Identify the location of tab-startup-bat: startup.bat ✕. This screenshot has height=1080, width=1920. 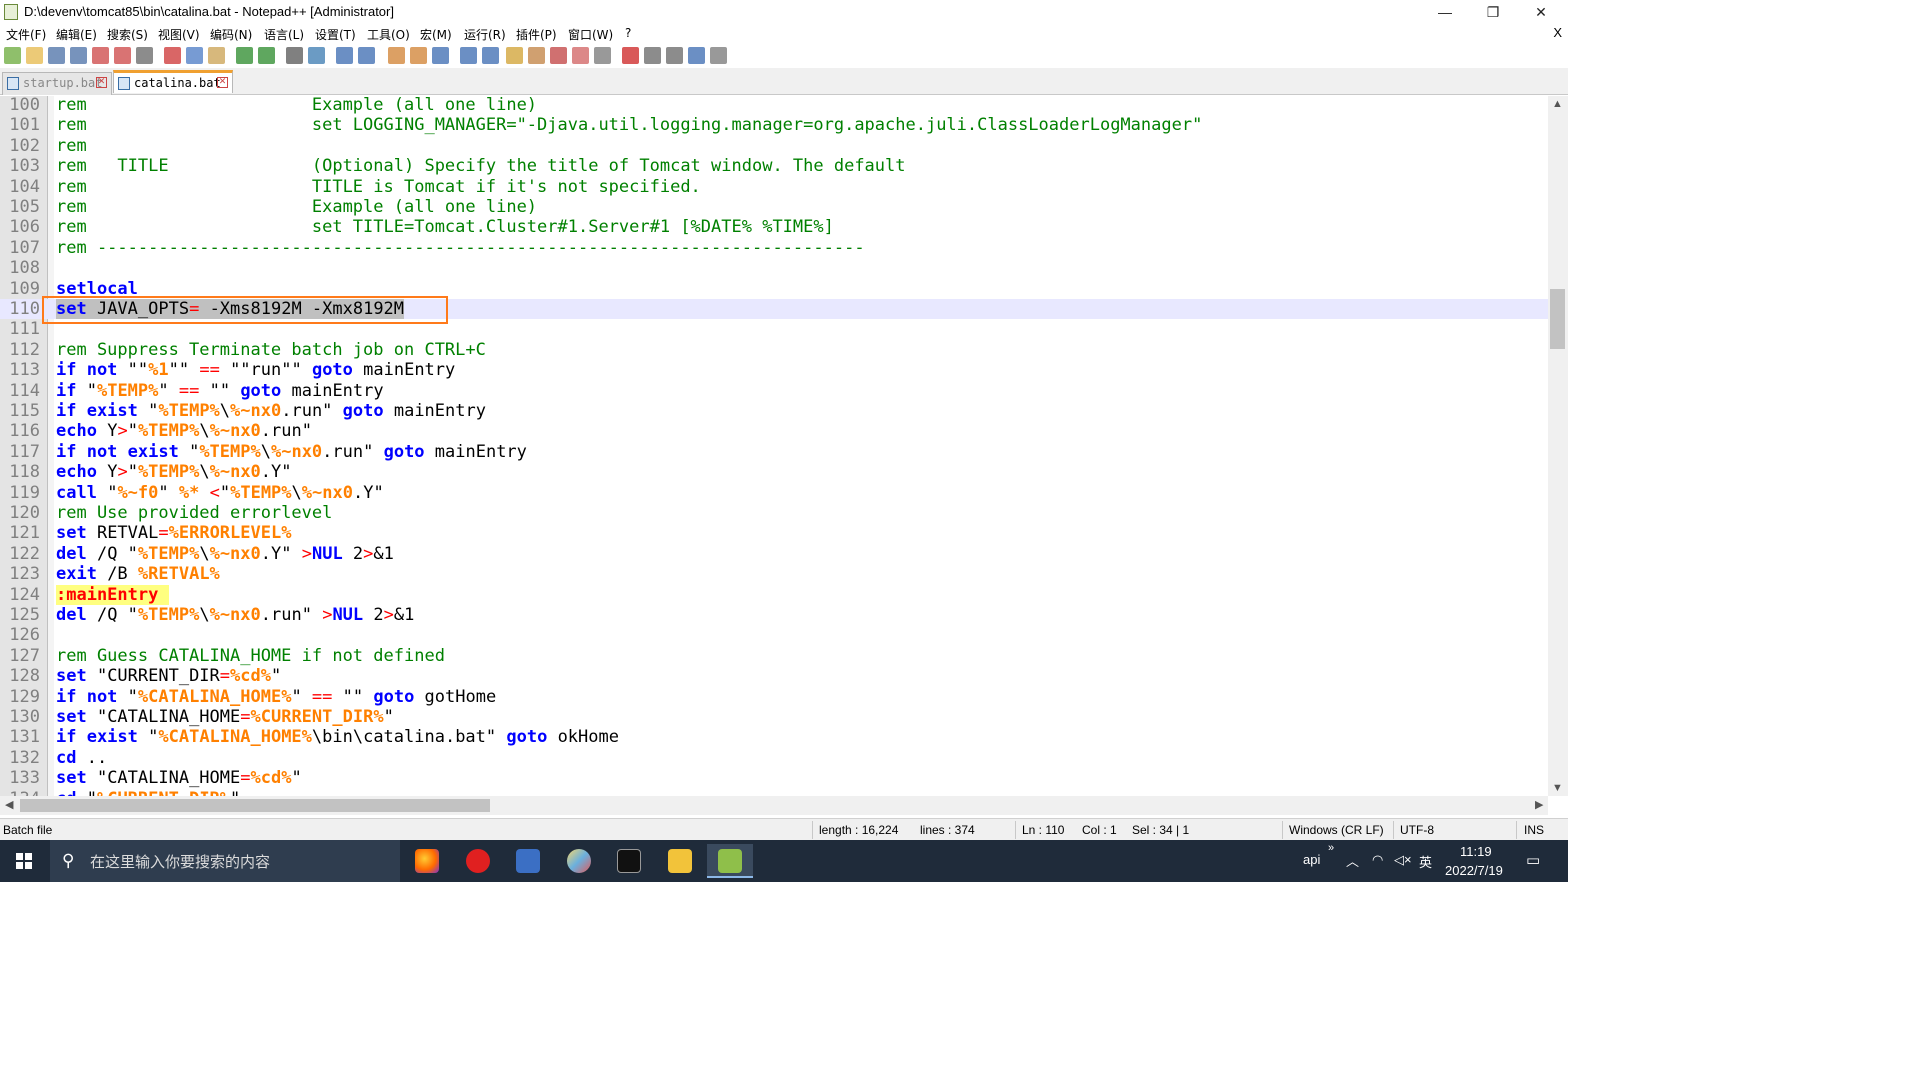
(57, 83).